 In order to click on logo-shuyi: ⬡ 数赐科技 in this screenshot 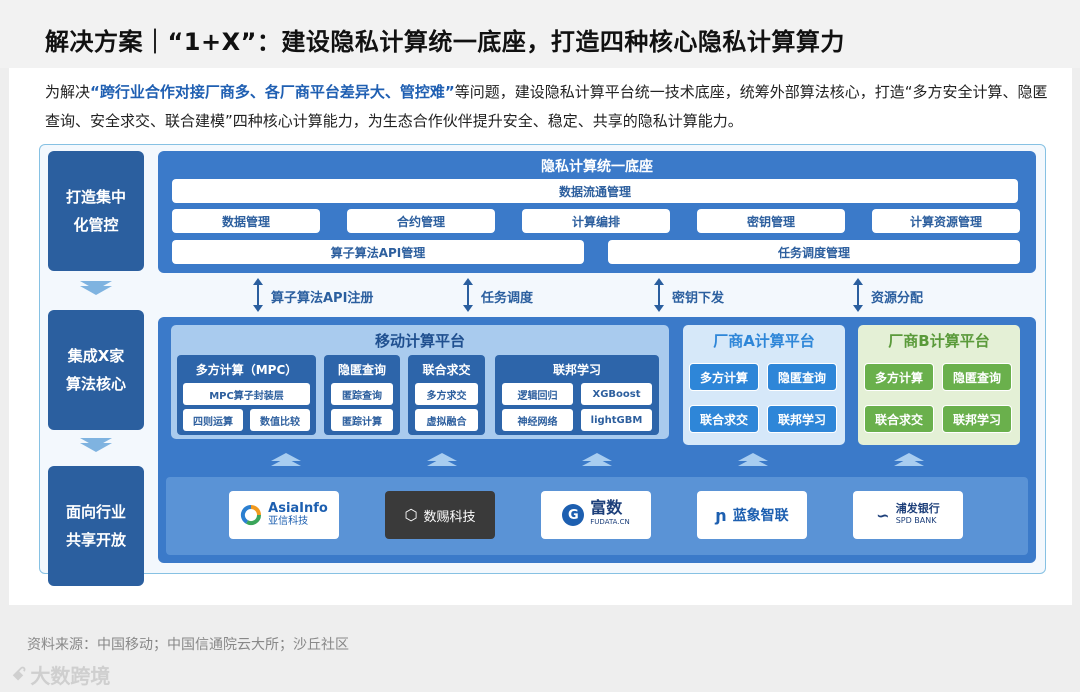, I will do `click(440, 515)`.